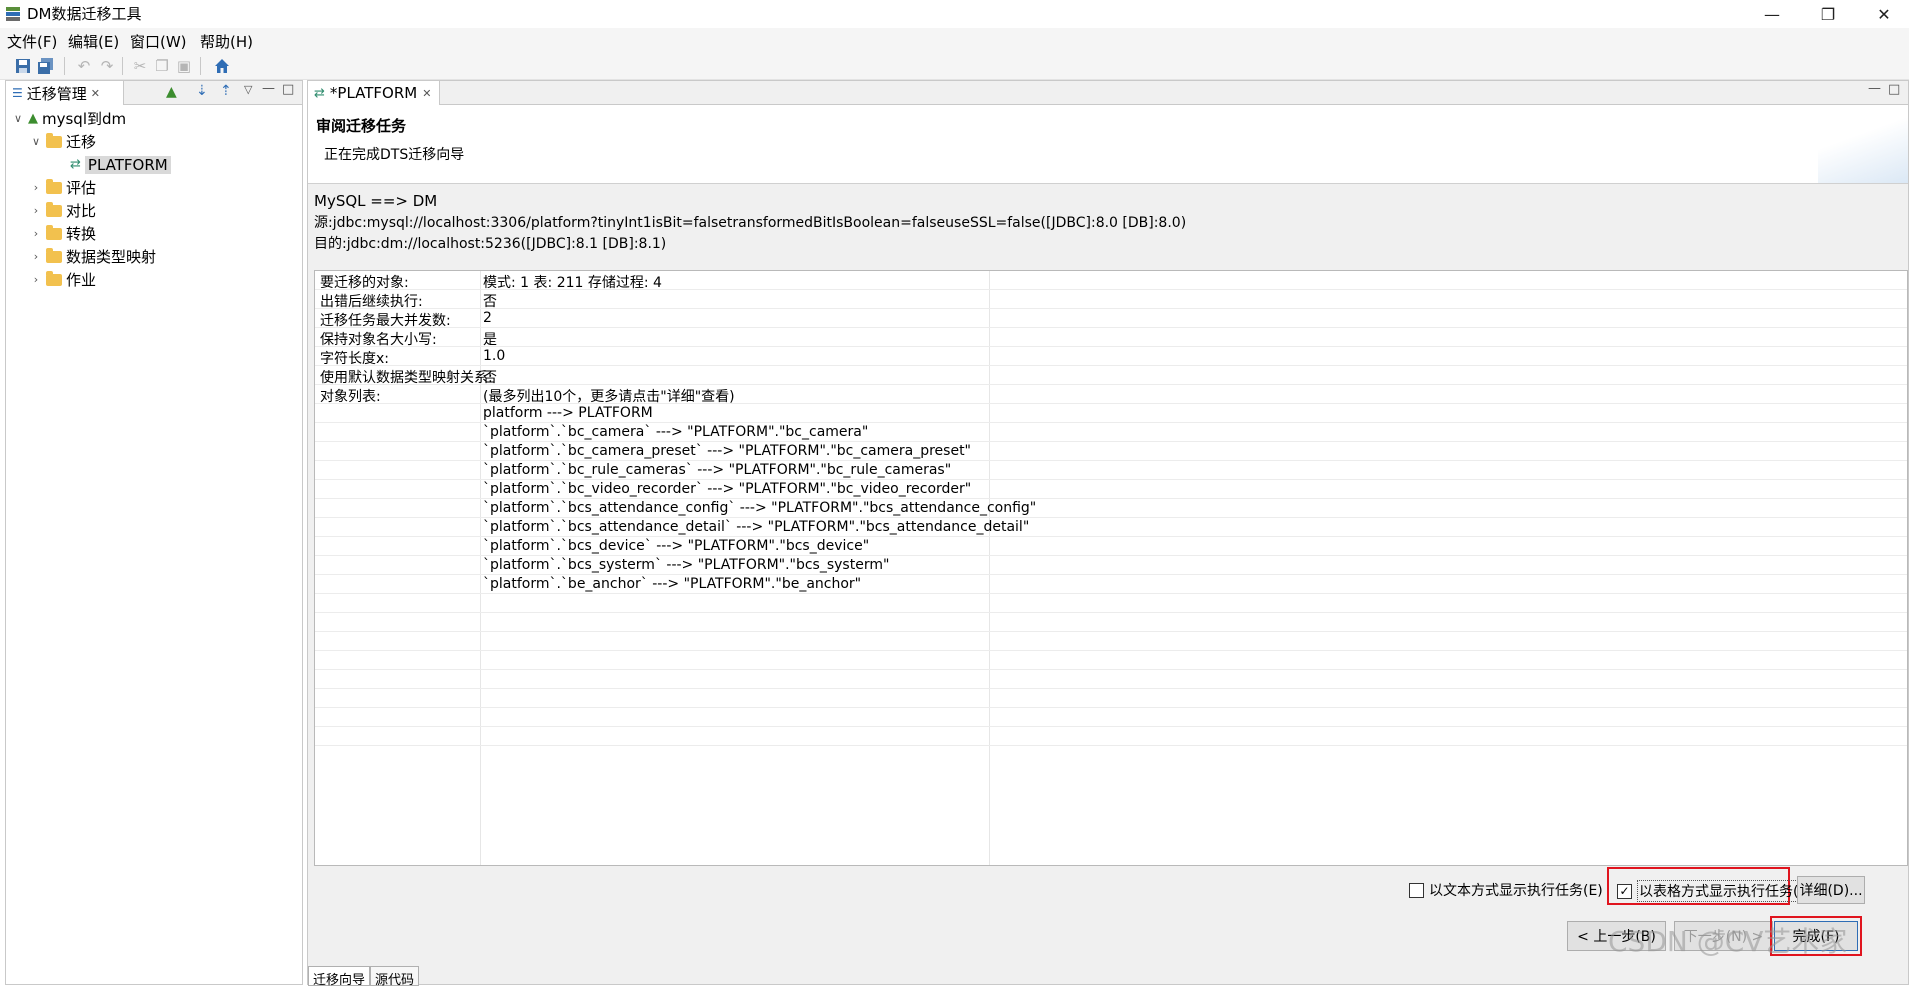  Describe the element at coordinates (1111, 281) in the screenshot. I see `table-row: 要迁移的对象: 模式: 1 表: 211 存储过程: 4` at that location.